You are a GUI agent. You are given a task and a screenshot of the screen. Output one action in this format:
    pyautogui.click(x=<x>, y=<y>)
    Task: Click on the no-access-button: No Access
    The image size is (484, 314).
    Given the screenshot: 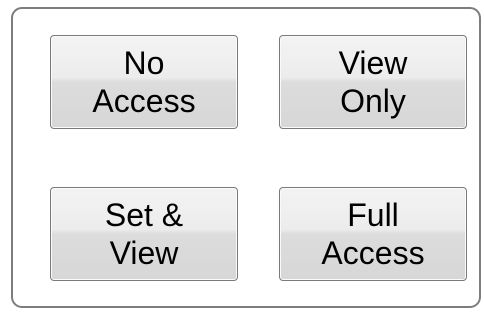 What is the action you would take?
    pyautogui.click(x=144, y=82)
    